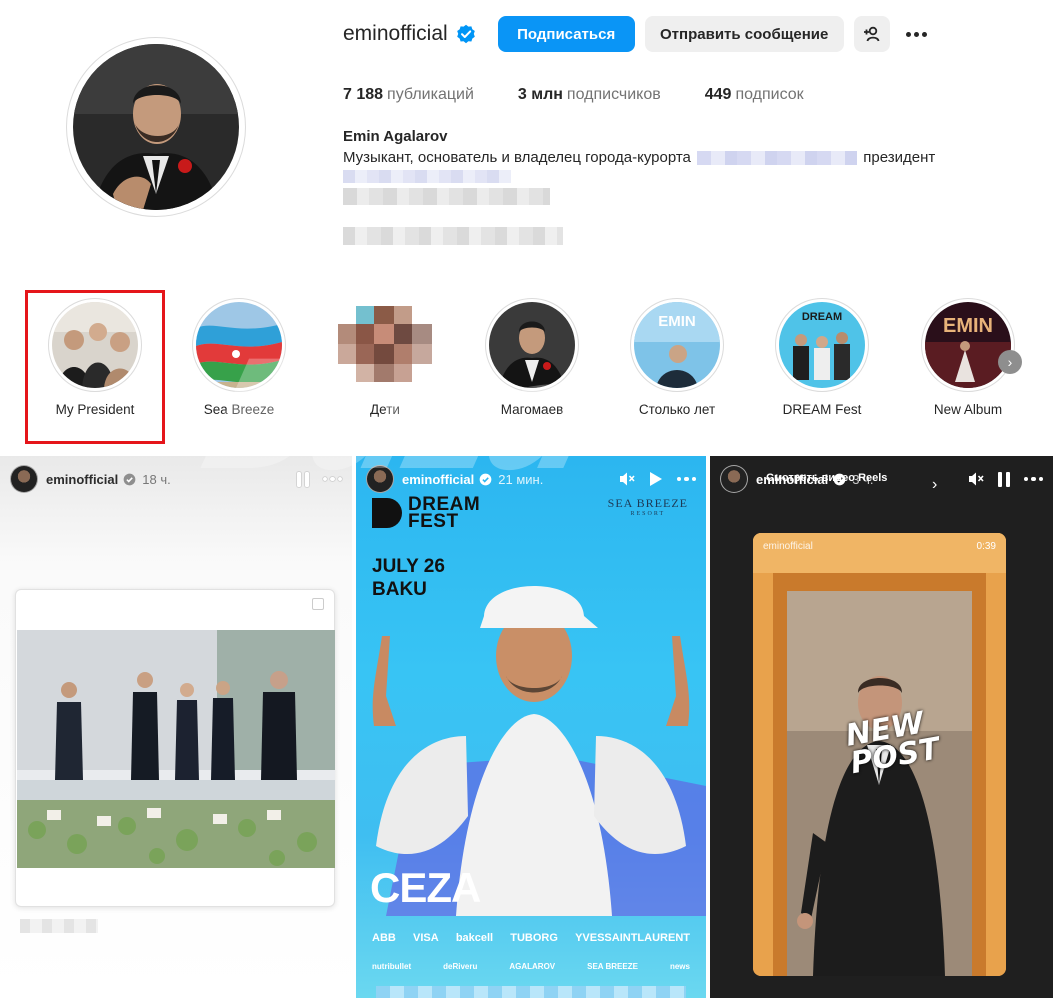 This screenshot has height=998, width=1053. What do you see at coordinates (986, 546) in the screenshot?
I see `reel-duration: 0:39` at bounding box center [986, 546].